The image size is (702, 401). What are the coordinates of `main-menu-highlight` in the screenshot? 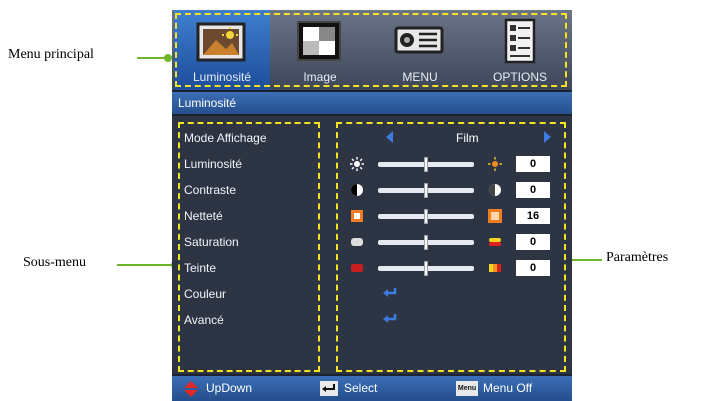 It's located at (371, 50).